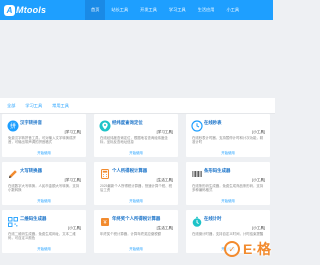 This screenshot has height=265, width=320. What do you see at coordinates (213, 218) in the screenshot?
I see `card-title: 在线计时` at bounding box center [213, 218].